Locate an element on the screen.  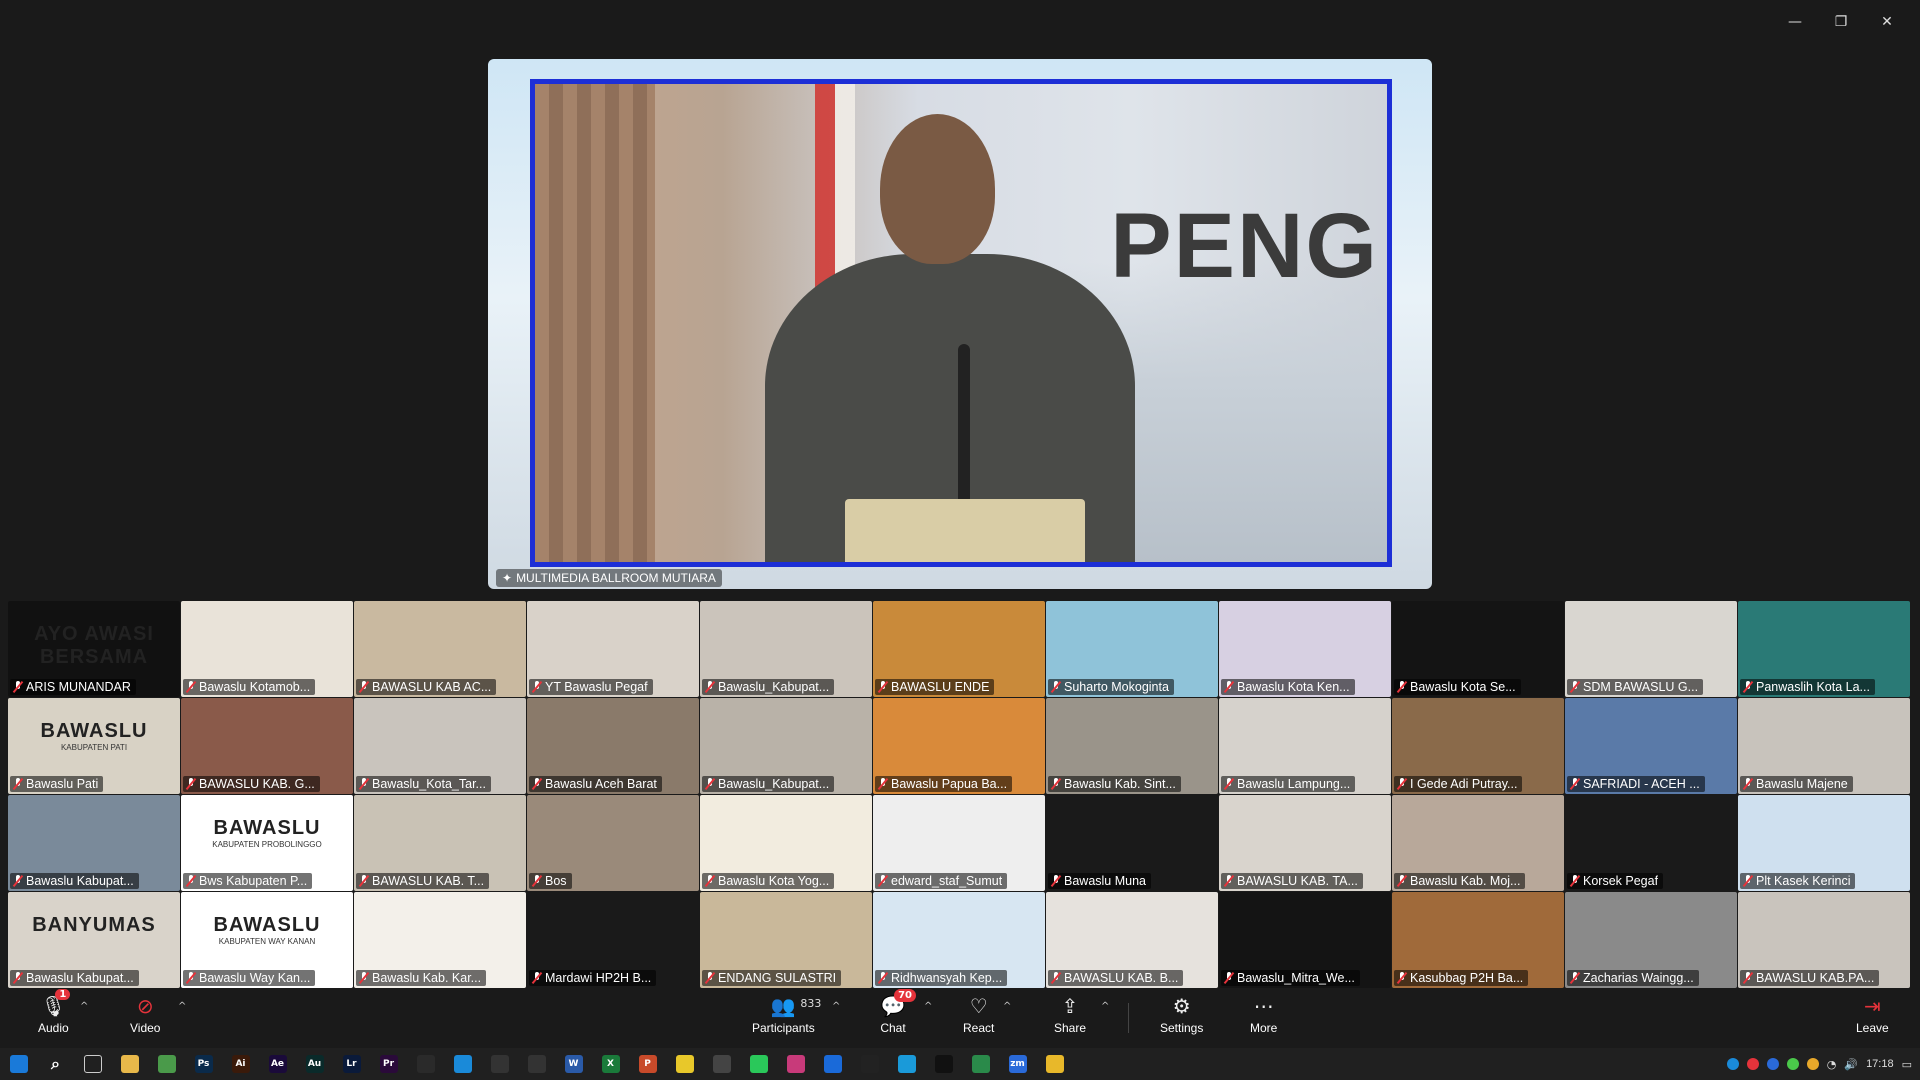
taskbar-app-button: Ai is located at coordinates (240, 1064).